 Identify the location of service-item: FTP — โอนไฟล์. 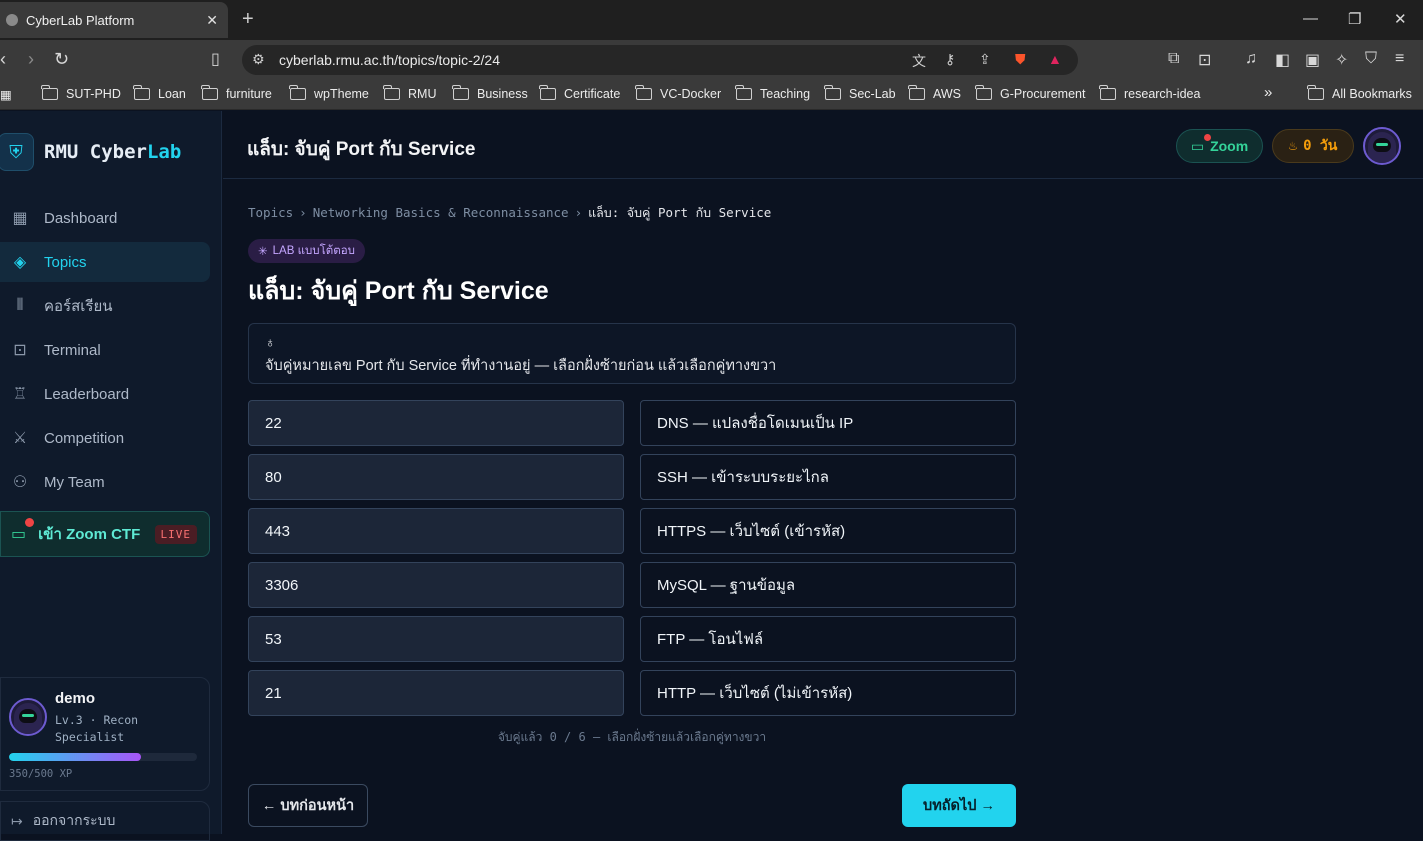
(828, 639).